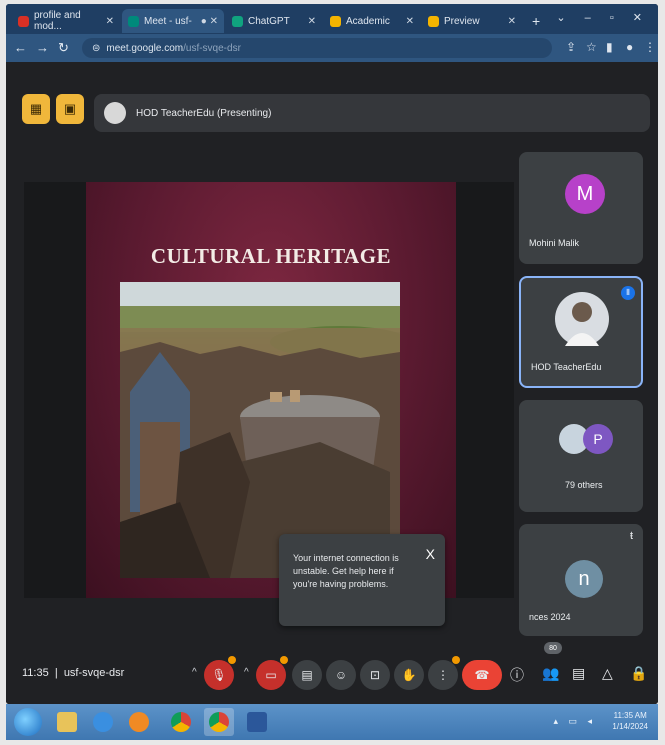  Describe the element at coordinates (550, 617) in the screenshot. I see `participant-name: nces 2024` at that location.